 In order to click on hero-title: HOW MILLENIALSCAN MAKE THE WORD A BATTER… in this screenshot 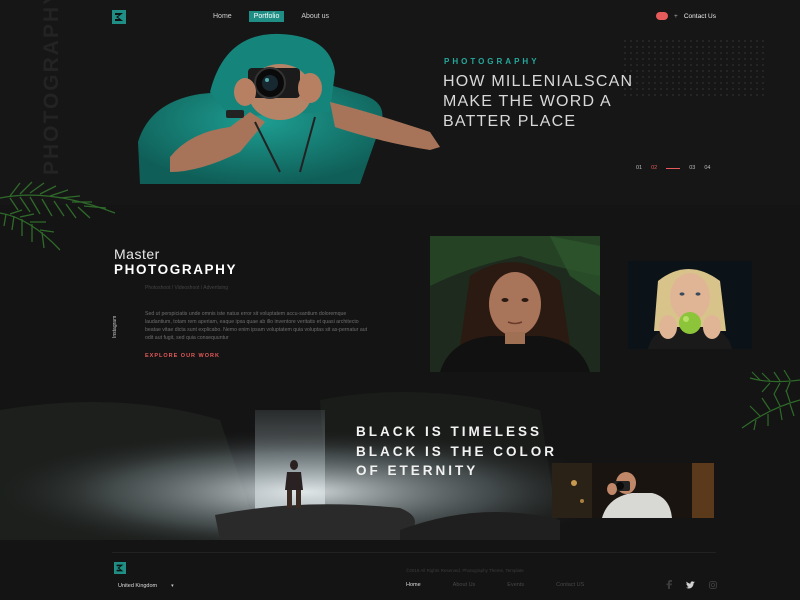, I will do `click(588, 102)`.